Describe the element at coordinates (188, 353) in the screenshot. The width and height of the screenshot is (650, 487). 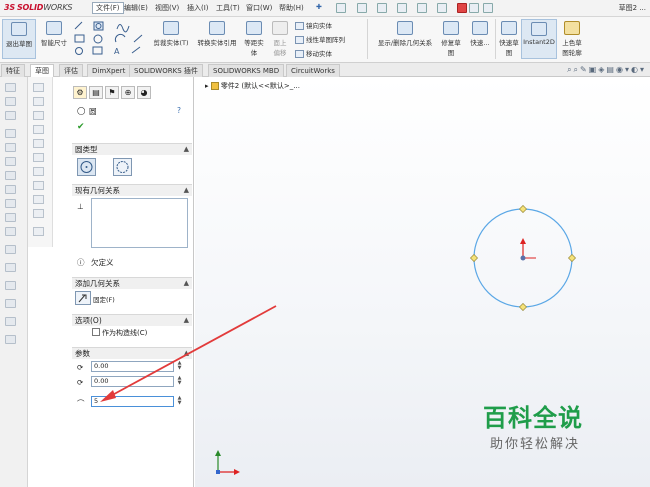
I see `annotation-arrow` at that location.